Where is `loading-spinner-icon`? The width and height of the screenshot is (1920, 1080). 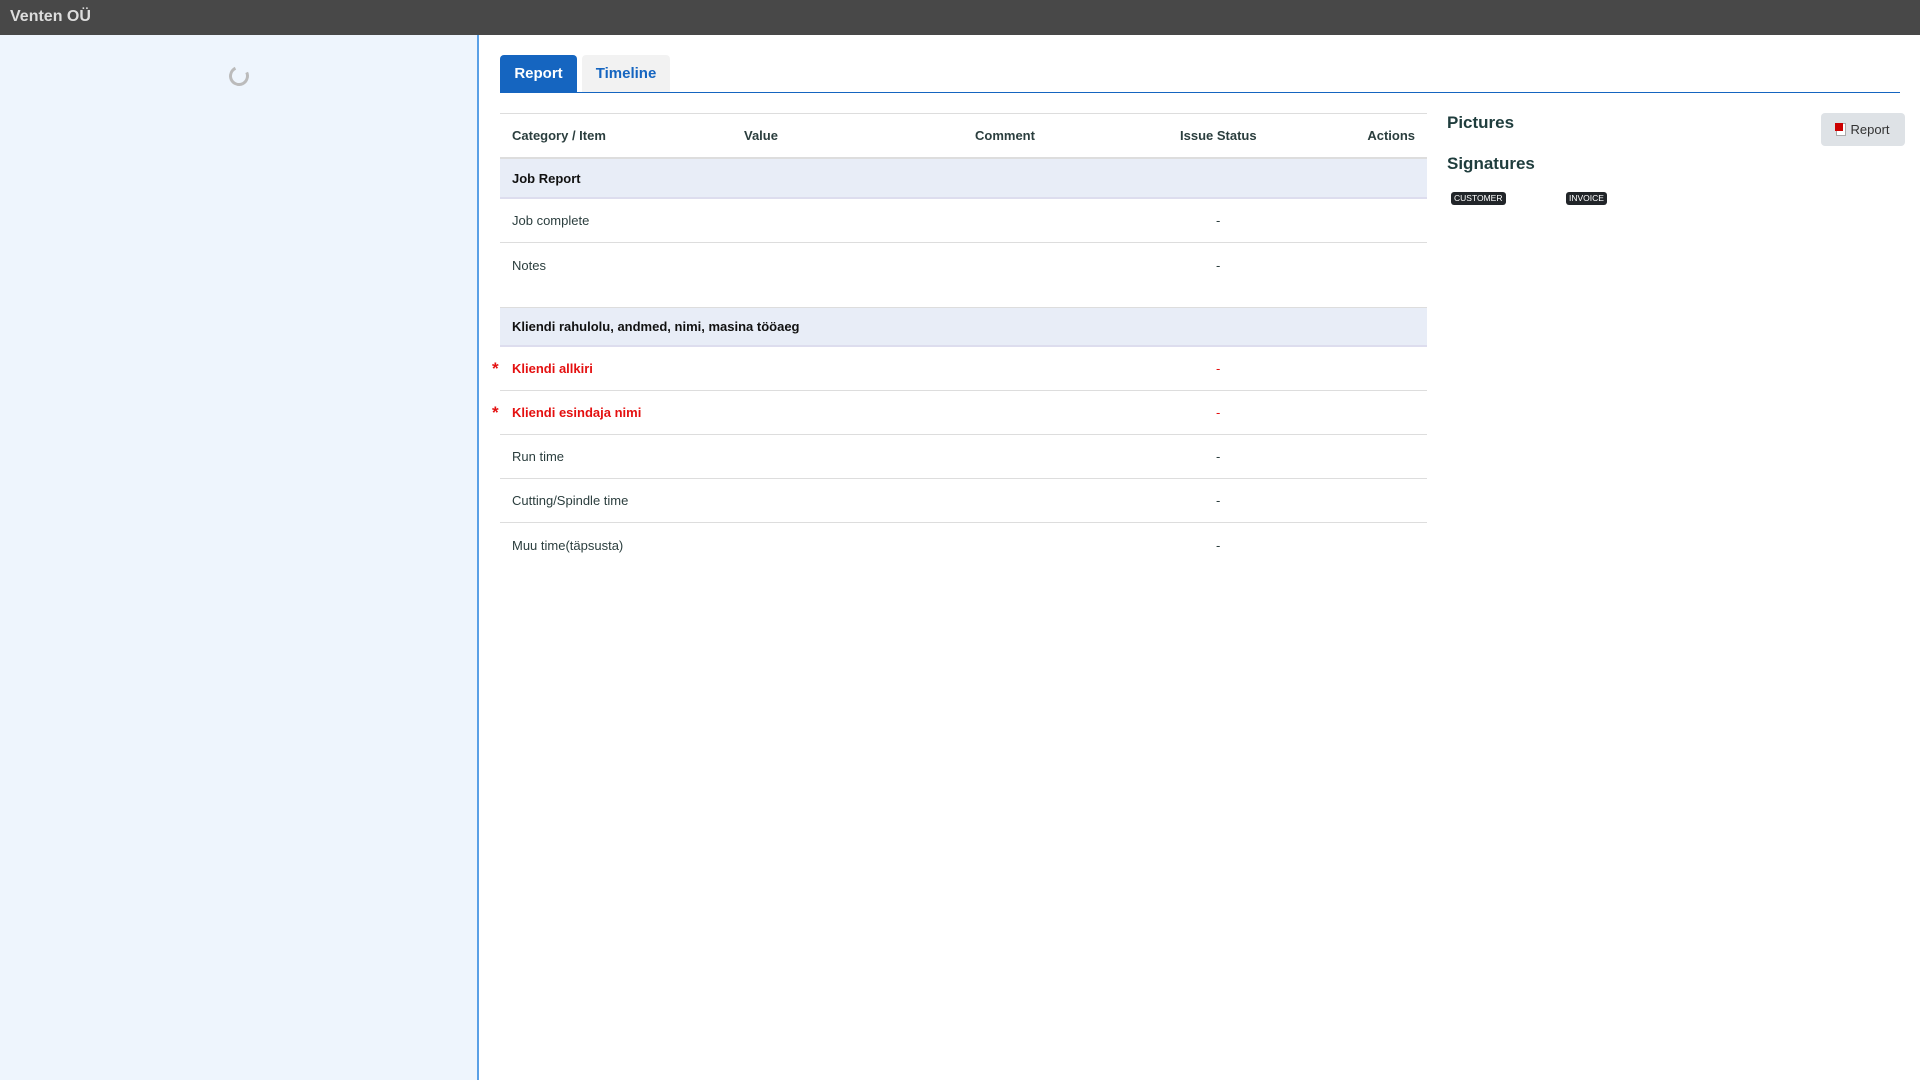 loading-spinner-icon is located at coordinates (239, 76).